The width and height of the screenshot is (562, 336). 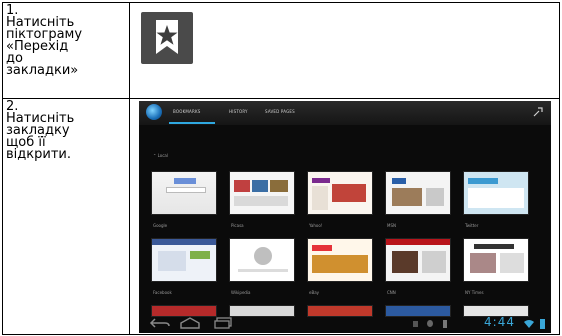 What do you see at coordinates (280, 111) in the screenshot?
I see `tab-saved-pages: SAVED PAGES` at bounding box center [280, 111].